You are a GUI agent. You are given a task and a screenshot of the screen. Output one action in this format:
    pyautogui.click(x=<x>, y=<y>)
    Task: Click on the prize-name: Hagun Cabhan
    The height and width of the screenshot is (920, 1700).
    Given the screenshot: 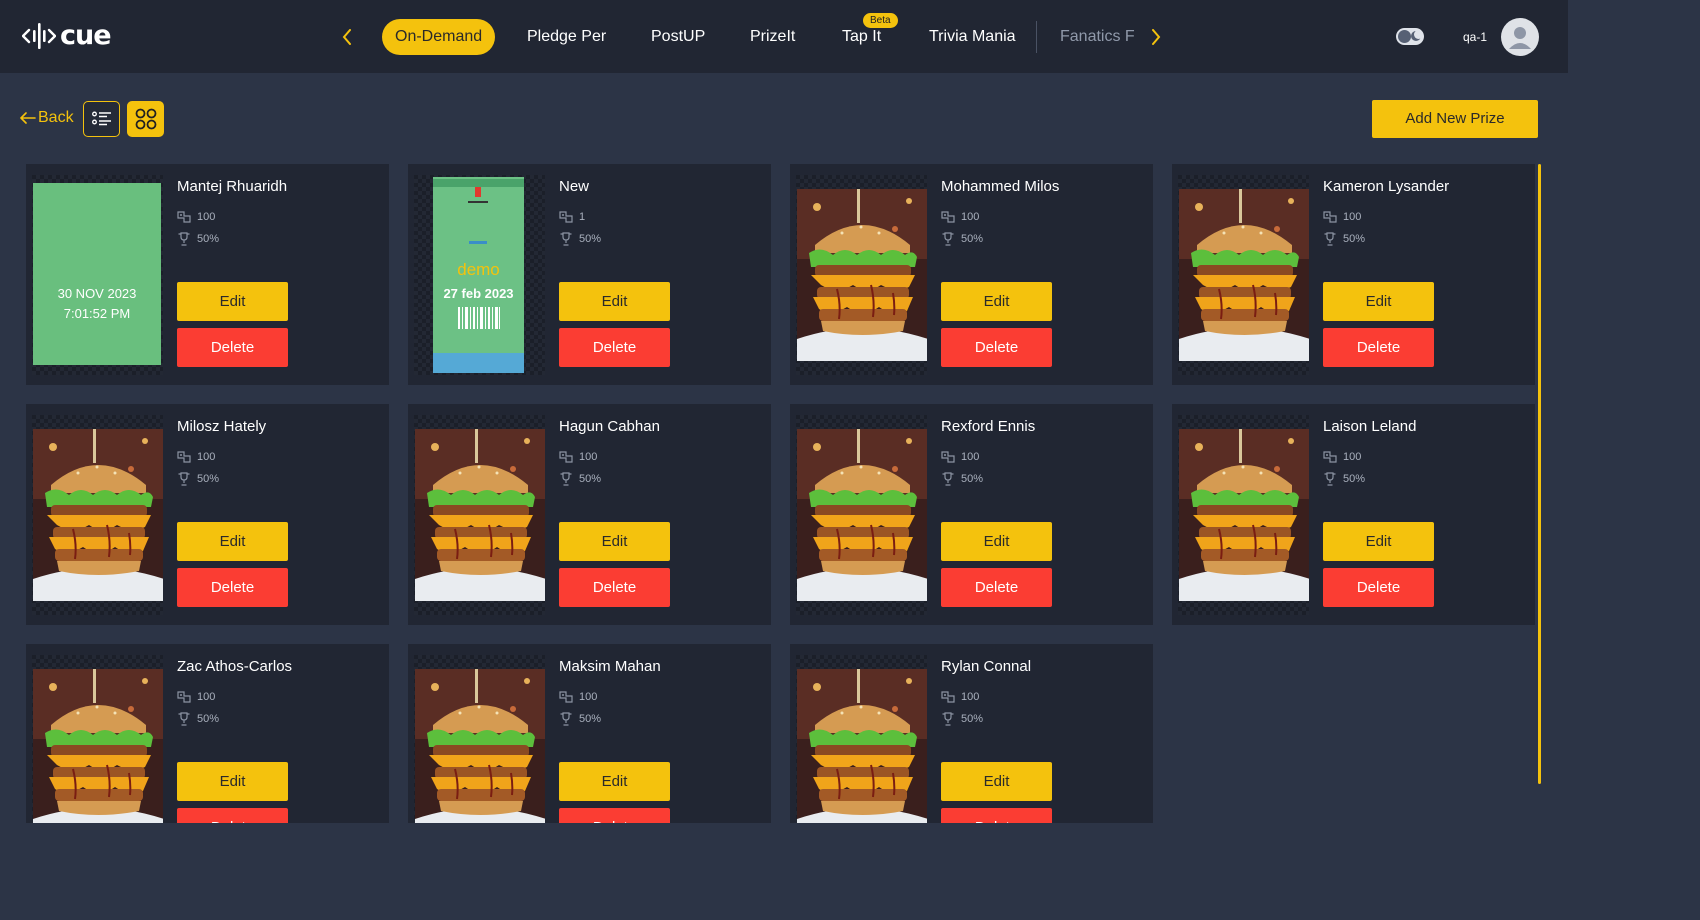 What is the action you would take?
    pyautogui.click(x=609, y=426)
    